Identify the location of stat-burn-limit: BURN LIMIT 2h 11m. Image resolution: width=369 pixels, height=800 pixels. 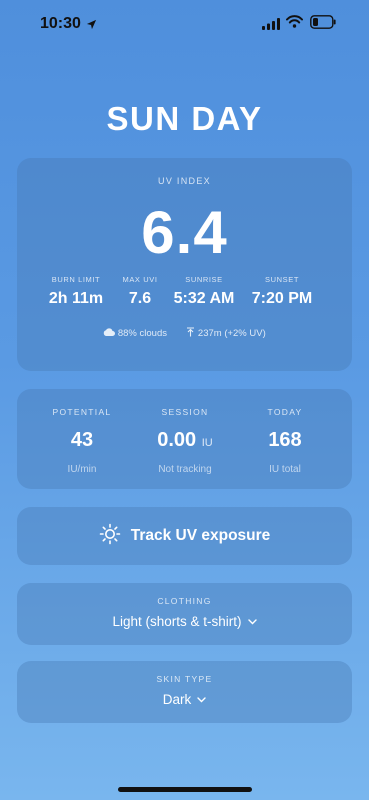
(76, 291).